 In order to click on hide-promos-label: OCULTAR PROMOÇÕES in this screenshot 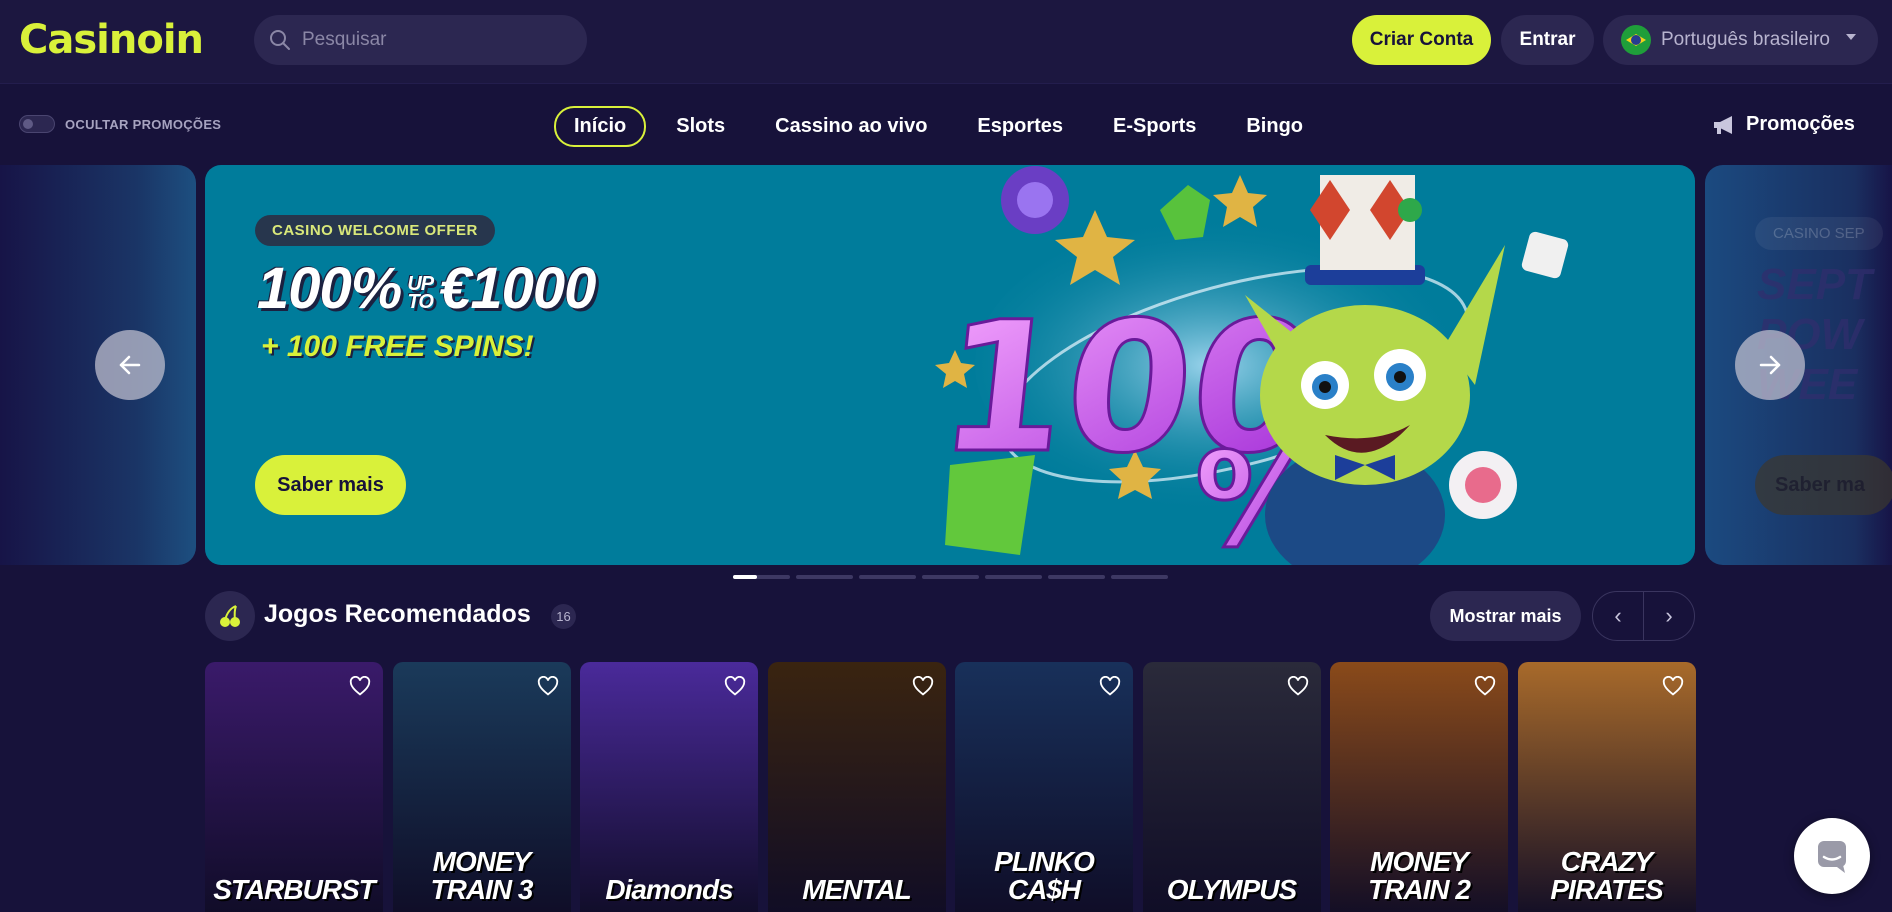, I will do `click(143, 124)`.